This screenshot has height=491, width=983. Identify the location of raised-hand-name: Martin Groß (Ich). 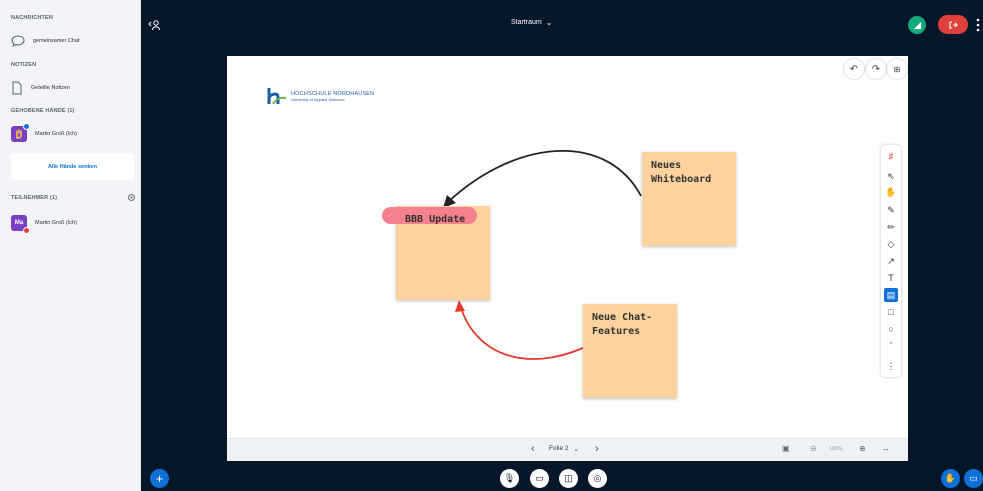
(56, 134).